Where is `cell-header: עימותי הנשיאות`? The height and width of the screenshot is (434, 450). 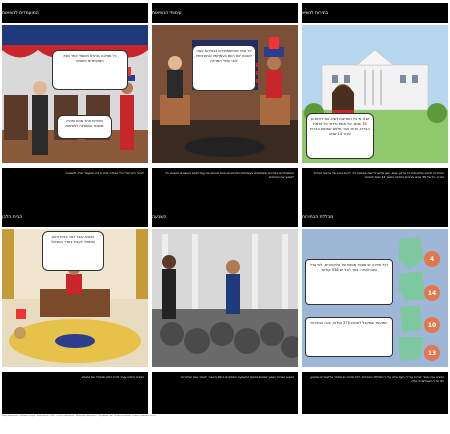 cell-header: עימותי הנשיאות is located at coordinates (225, 13).